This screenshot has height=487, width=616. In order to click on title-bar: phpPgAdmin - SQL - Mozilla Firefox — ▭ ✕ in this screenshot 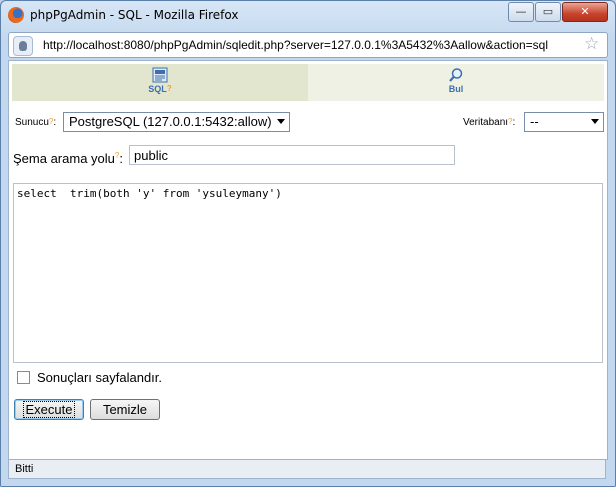, I will do `click(308, 15)`.